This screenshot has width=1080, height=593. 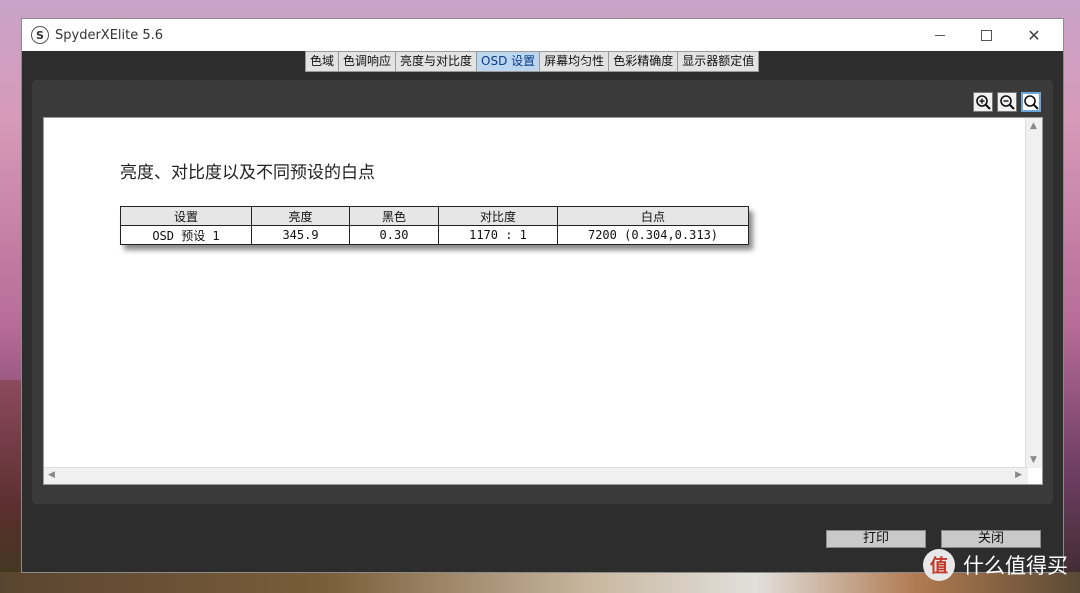 What do you see at coordinates (247, 173) in the screenshot?
I see `report-title: 亮度、对比度以及不同预设的白点` at bounding box center [247, 173].